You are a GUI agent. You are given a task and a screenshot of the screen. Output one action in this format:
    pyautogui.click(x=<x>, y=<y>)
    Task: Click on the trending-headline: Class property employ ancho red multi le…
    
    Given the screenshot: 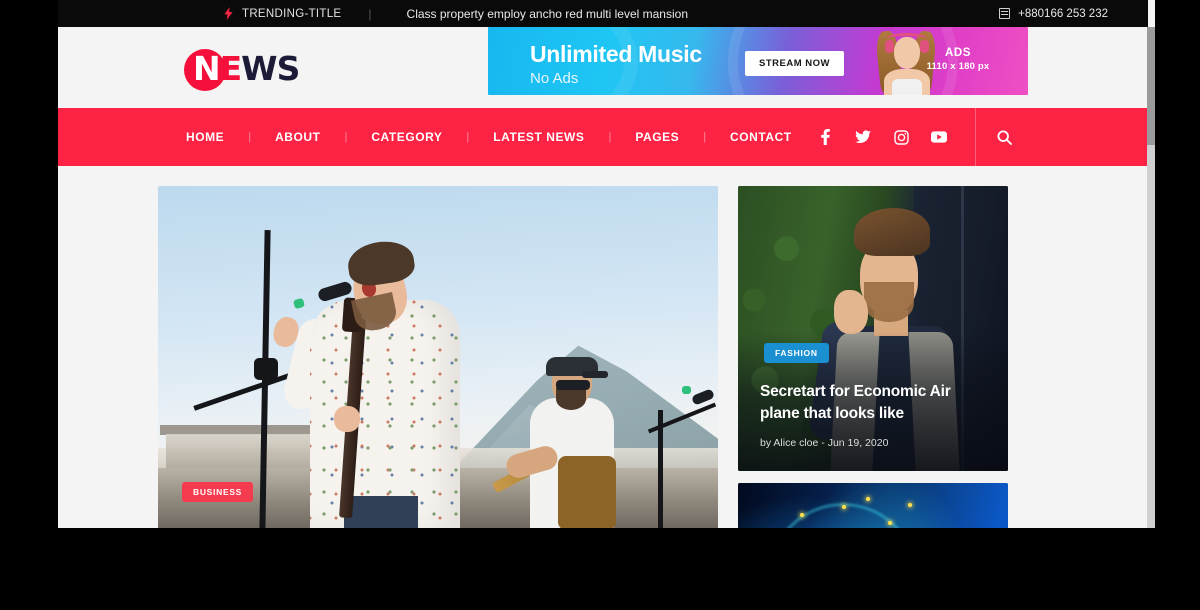 What is the action you would take?
    pyautogui.click(x=547, y=14)
    